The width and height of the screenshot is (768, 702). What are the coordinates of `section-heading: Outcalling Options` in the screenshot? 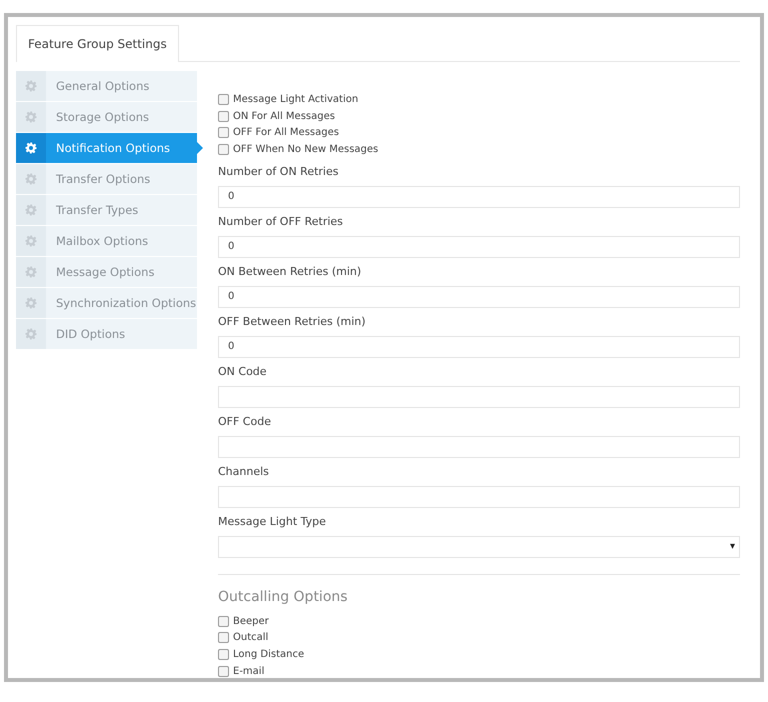 It's located at (283, 596).